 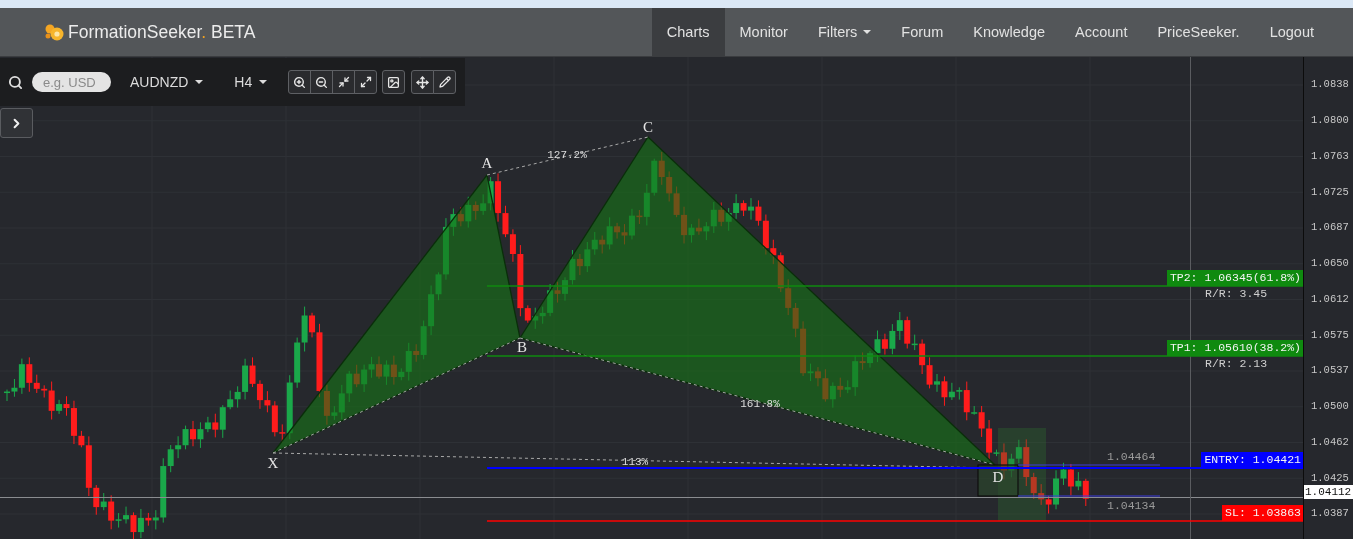 What do you see at coordinates (1236, 293) in the screenshot?
I see `risk-reward-label: R/R: 3.45` at bounding box center [1236, 293].